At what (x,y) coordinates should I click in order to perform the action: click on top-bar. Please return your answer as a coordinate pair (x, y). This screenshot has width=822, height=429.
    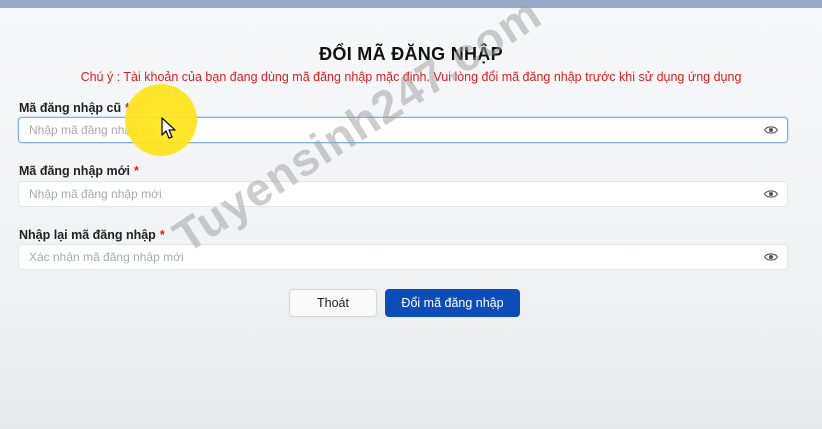
    Looking at the image, I should click on (411, 4).